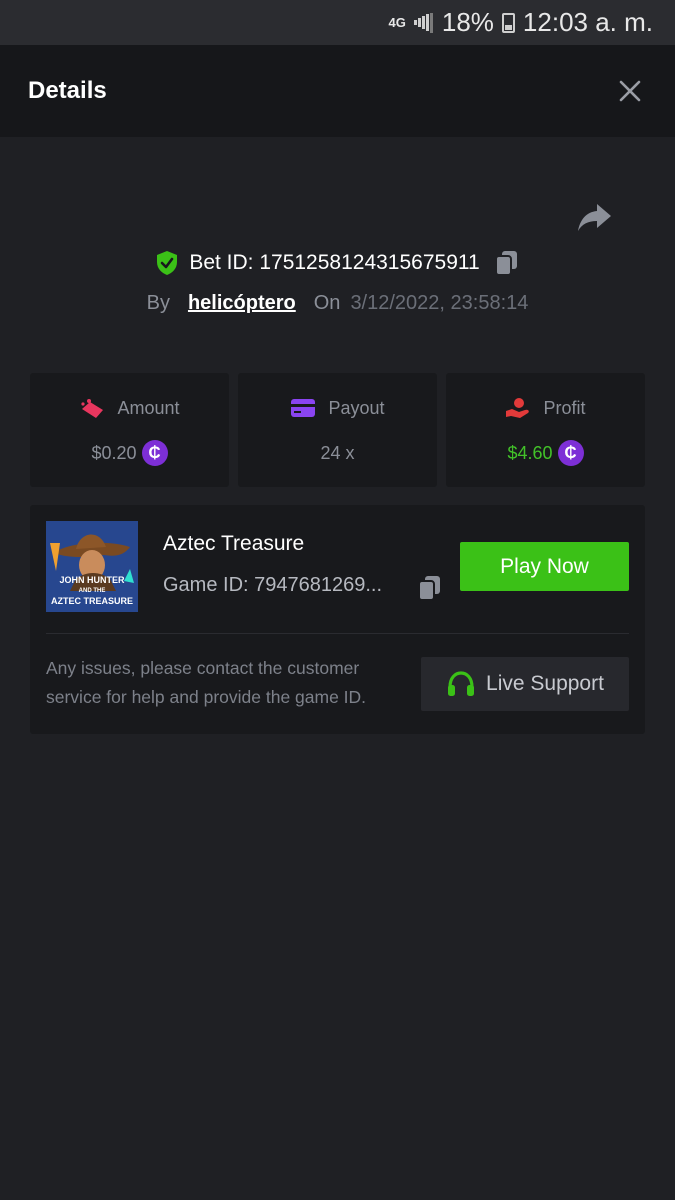 This screenshot has height=1200, width=675. Describe the element at coordinates (439, 302) in the screenshot. I see `bet-date: 3/12/2022, 23:58:14` at that location.